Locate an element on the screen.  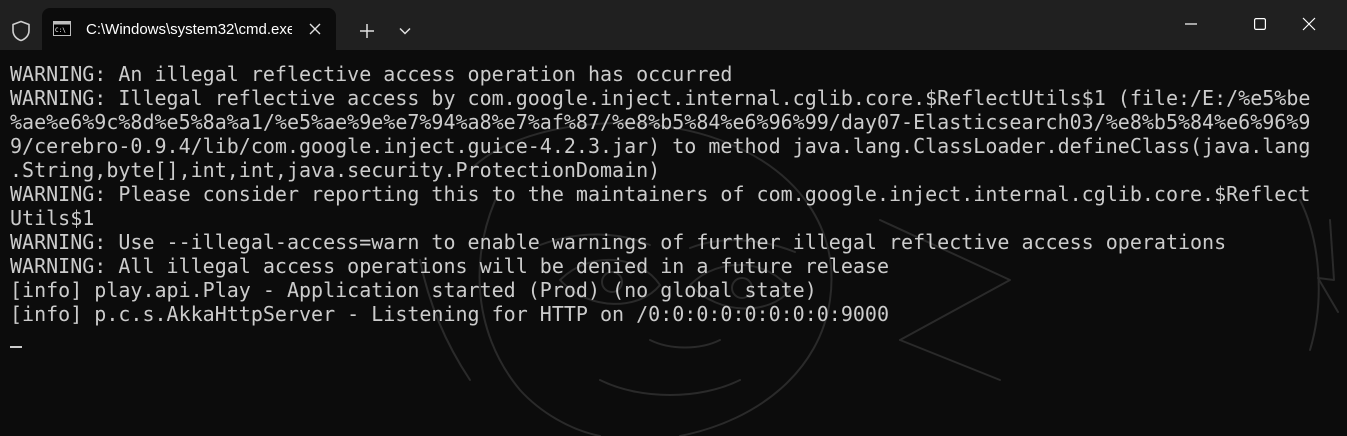
shield-icon is located at coordinates (21, 31).